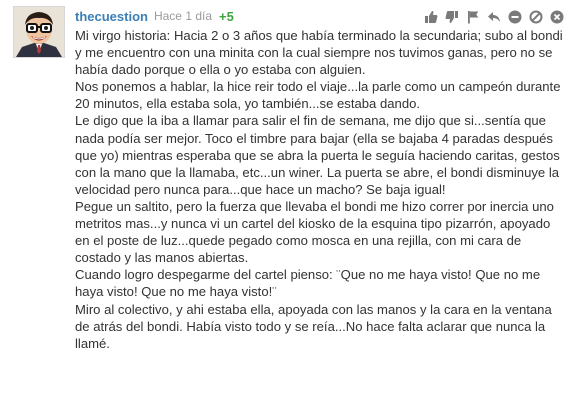  Describe the element at coordinates (515, 17) in the screenshot. I see `minus-circle-icon` at that location.